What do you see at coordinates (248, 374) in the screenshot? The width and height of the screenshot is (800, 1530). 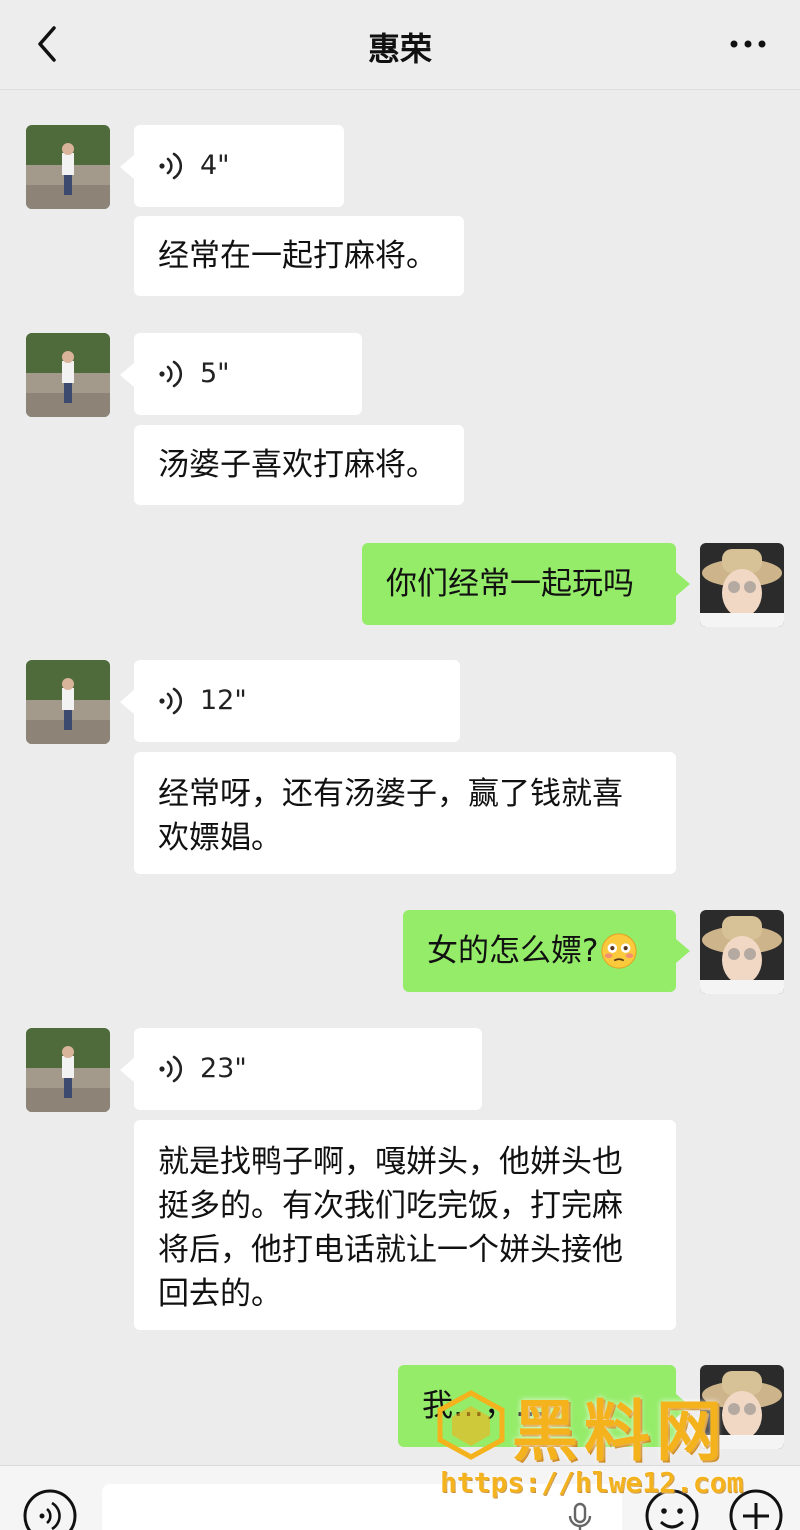 I see `voice-message: 5"` at bounding box center [248, 374].